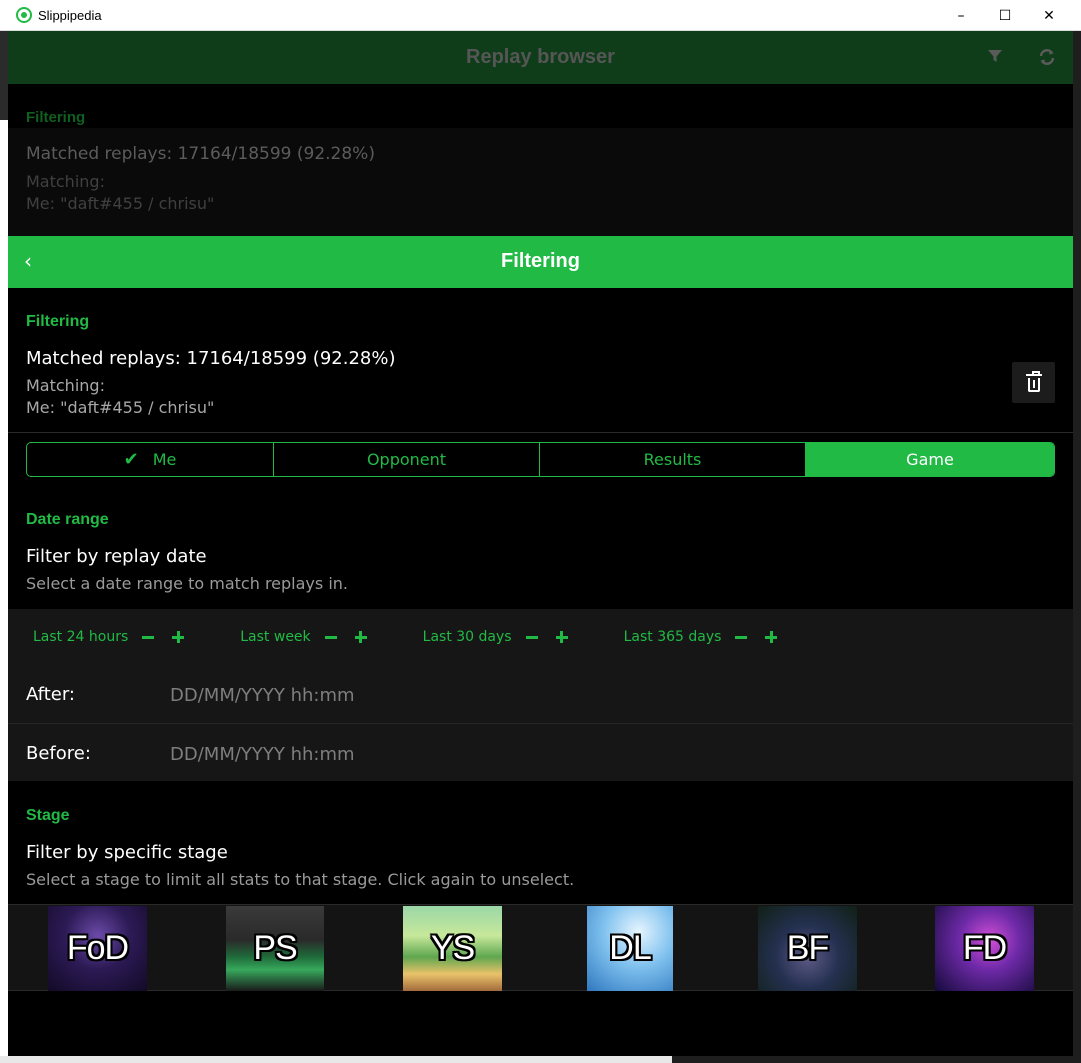  What do you see at coordinates (58, 753) in the screenshot?
I see `before-label: Before:` at bounding box center [58, 753].